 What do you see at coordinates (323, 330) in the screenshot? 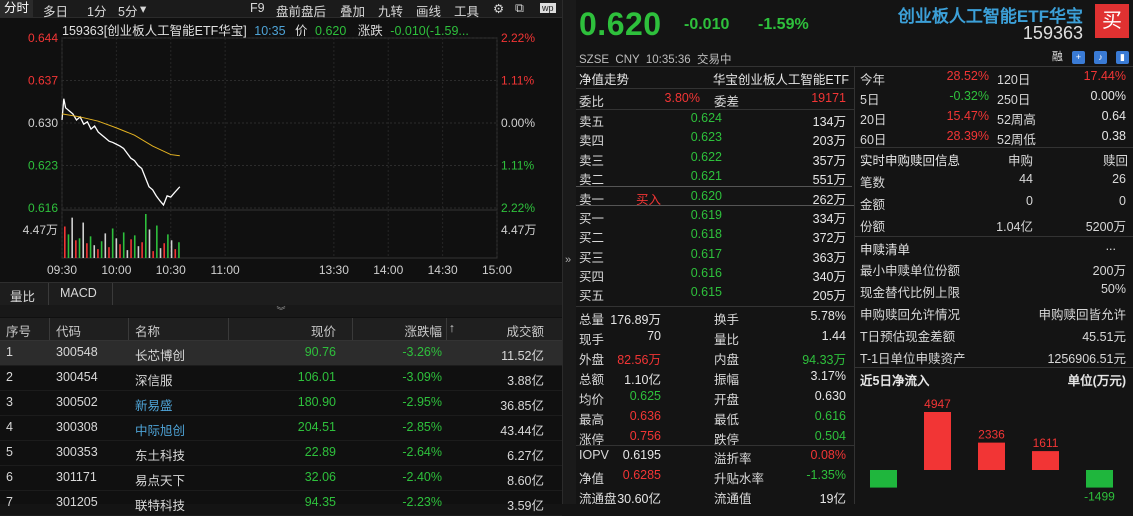
I see `header-price: 现价` at bounding box center [323, 330].